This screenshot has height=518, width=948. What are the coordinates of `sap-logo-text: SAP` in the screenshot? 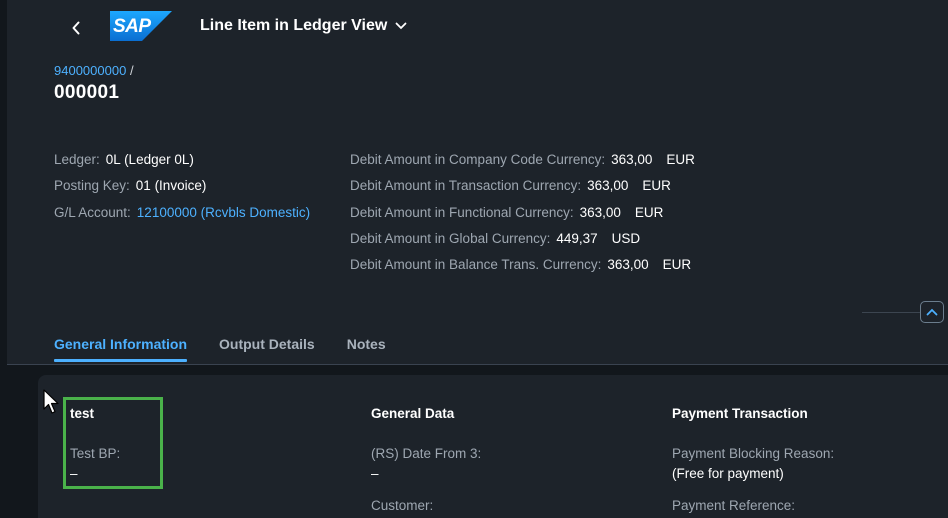 It's located at (132, 26).